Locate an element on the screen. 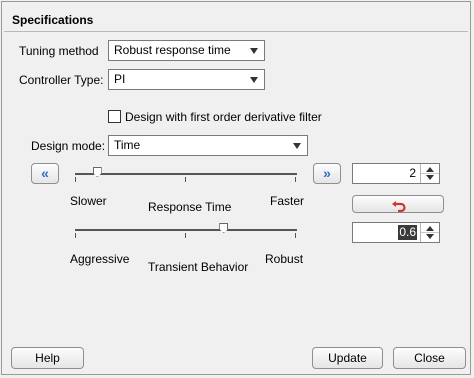 The image size is (474, 378). tuning-method-value: Robust response time is located at coordinates (172, 50).